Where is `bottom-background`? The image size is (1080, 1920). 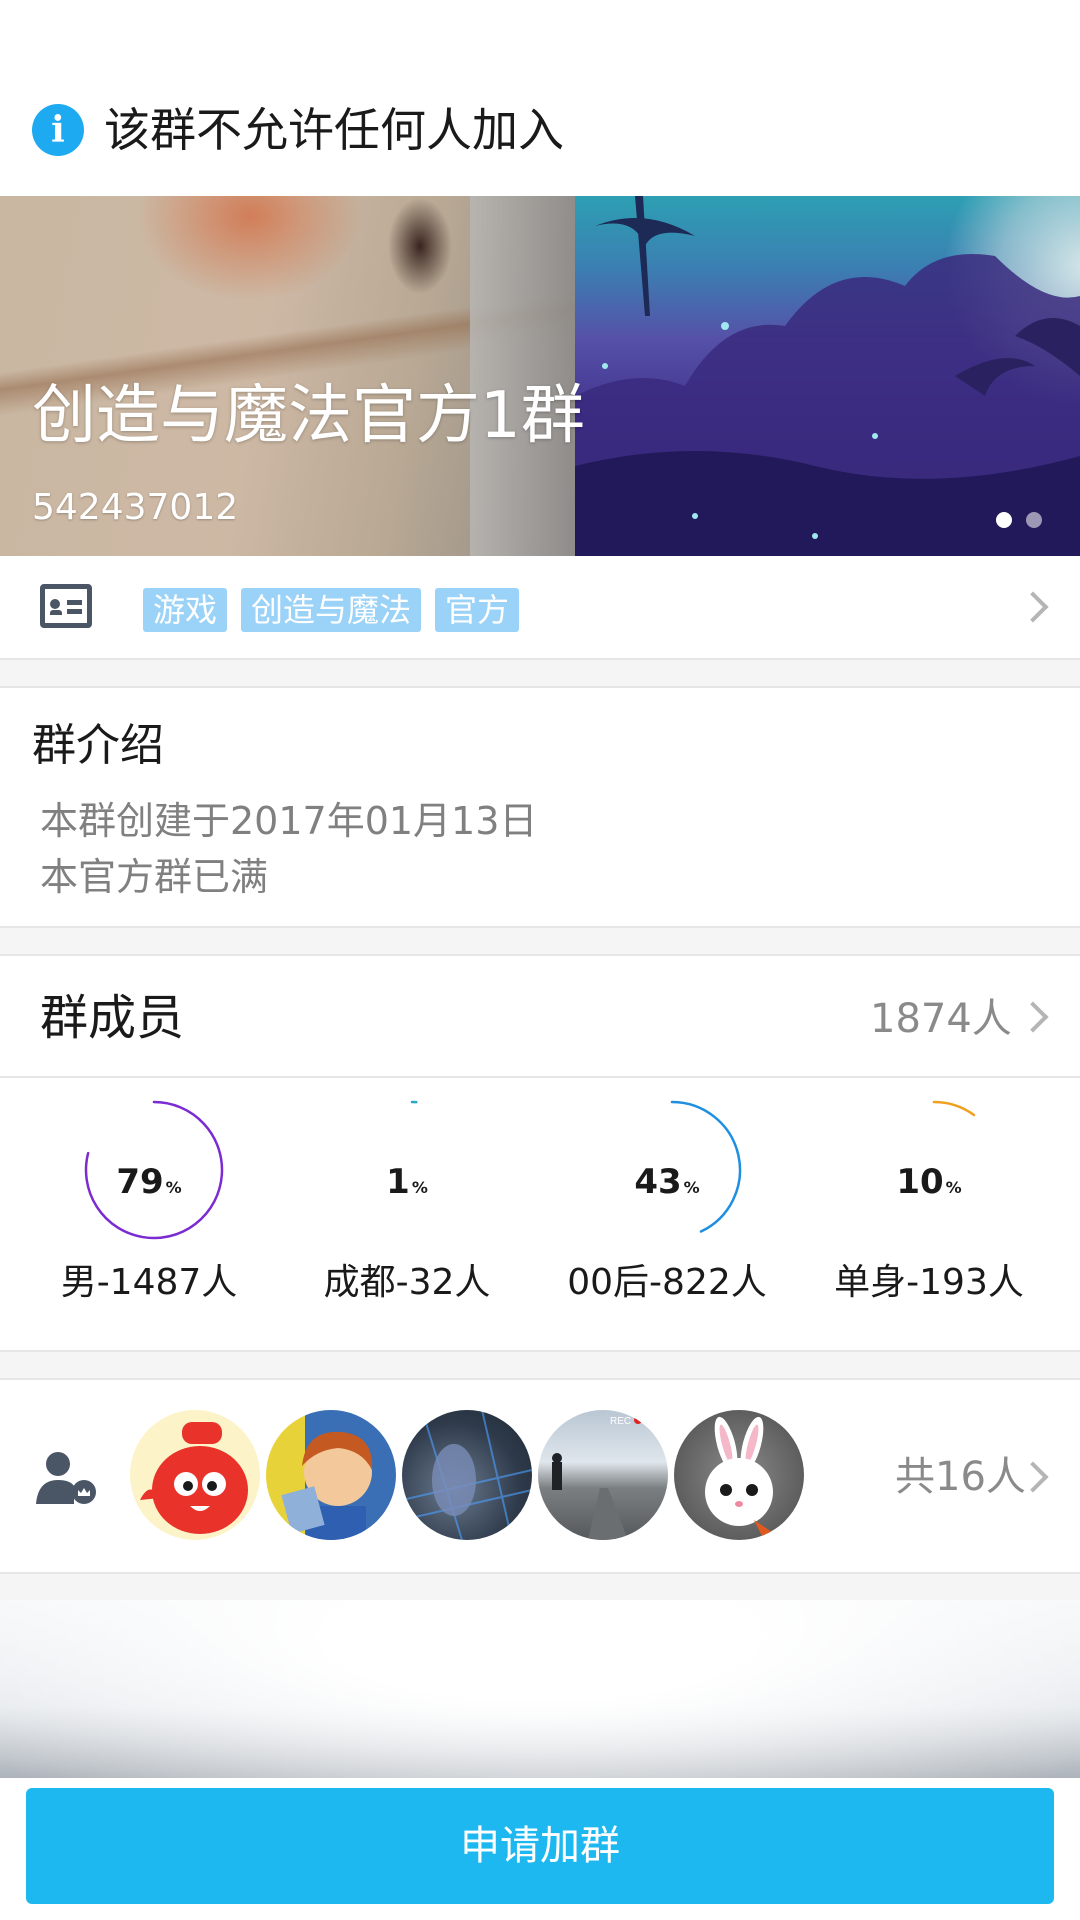
bottom-background is located at coordinates (540, 1689).